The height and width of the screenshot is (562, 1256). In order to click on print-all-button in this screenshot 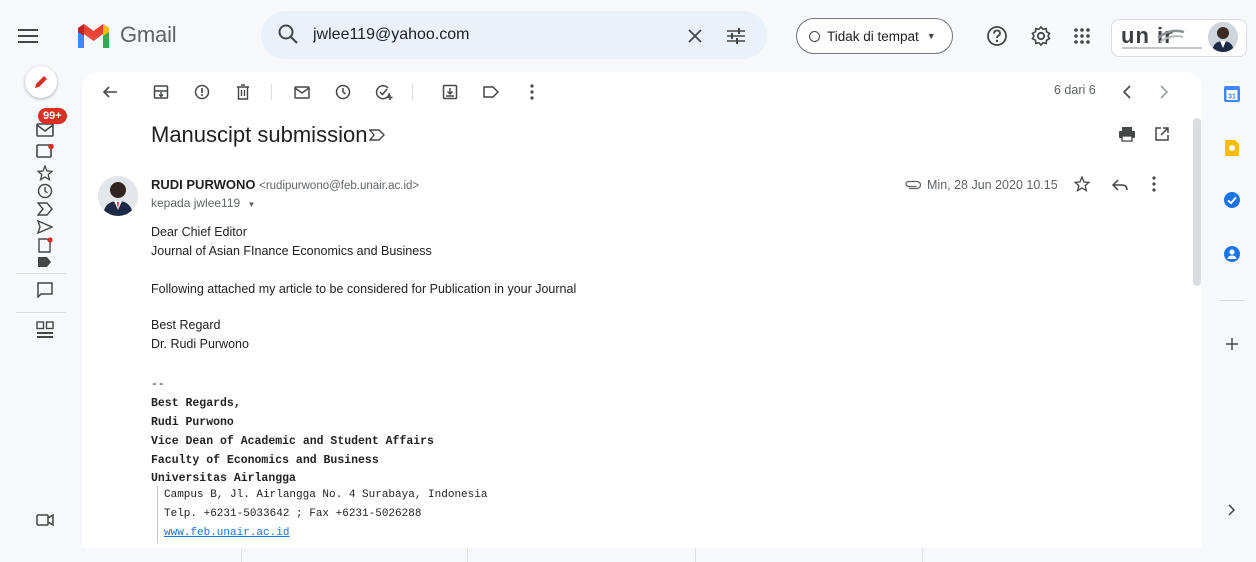, I will do `click(1127, 136)`.